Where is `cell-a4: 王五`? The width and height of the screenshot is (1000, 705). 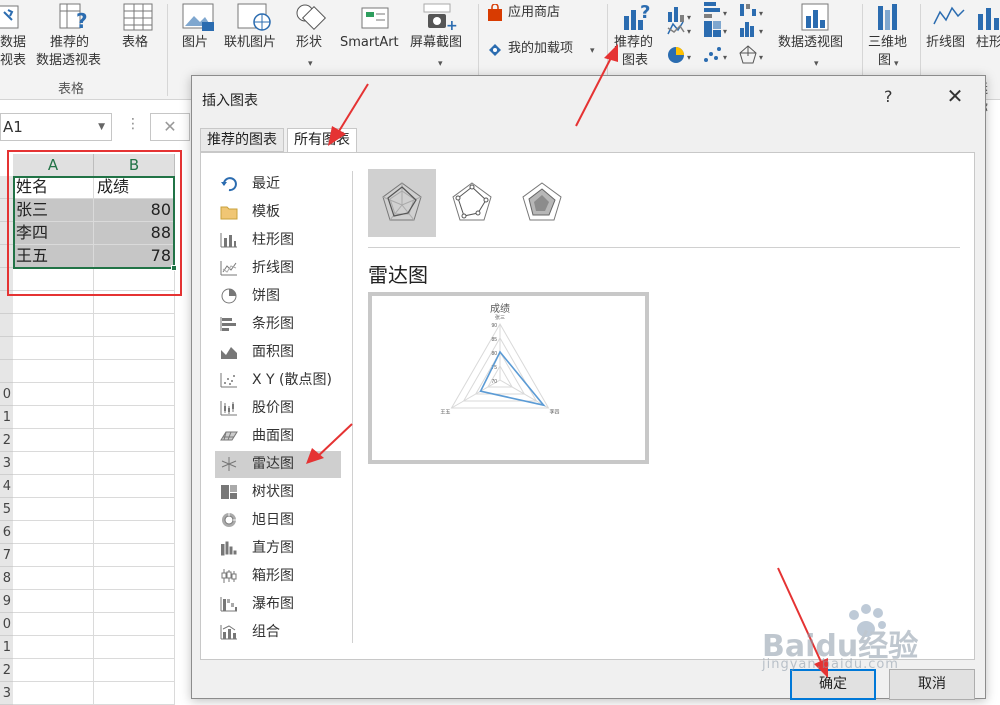
cell-a4: 王五 is located at coordinates (53, 256).